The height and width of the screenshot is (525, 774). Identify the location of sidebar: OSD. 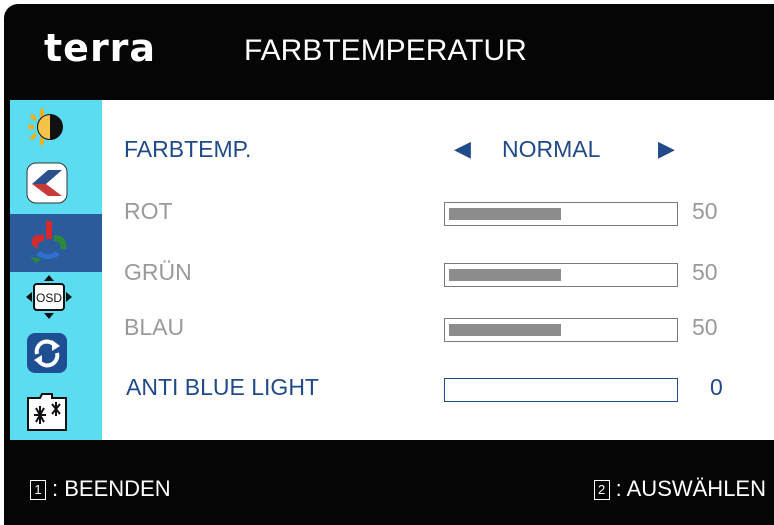
(56, 270).